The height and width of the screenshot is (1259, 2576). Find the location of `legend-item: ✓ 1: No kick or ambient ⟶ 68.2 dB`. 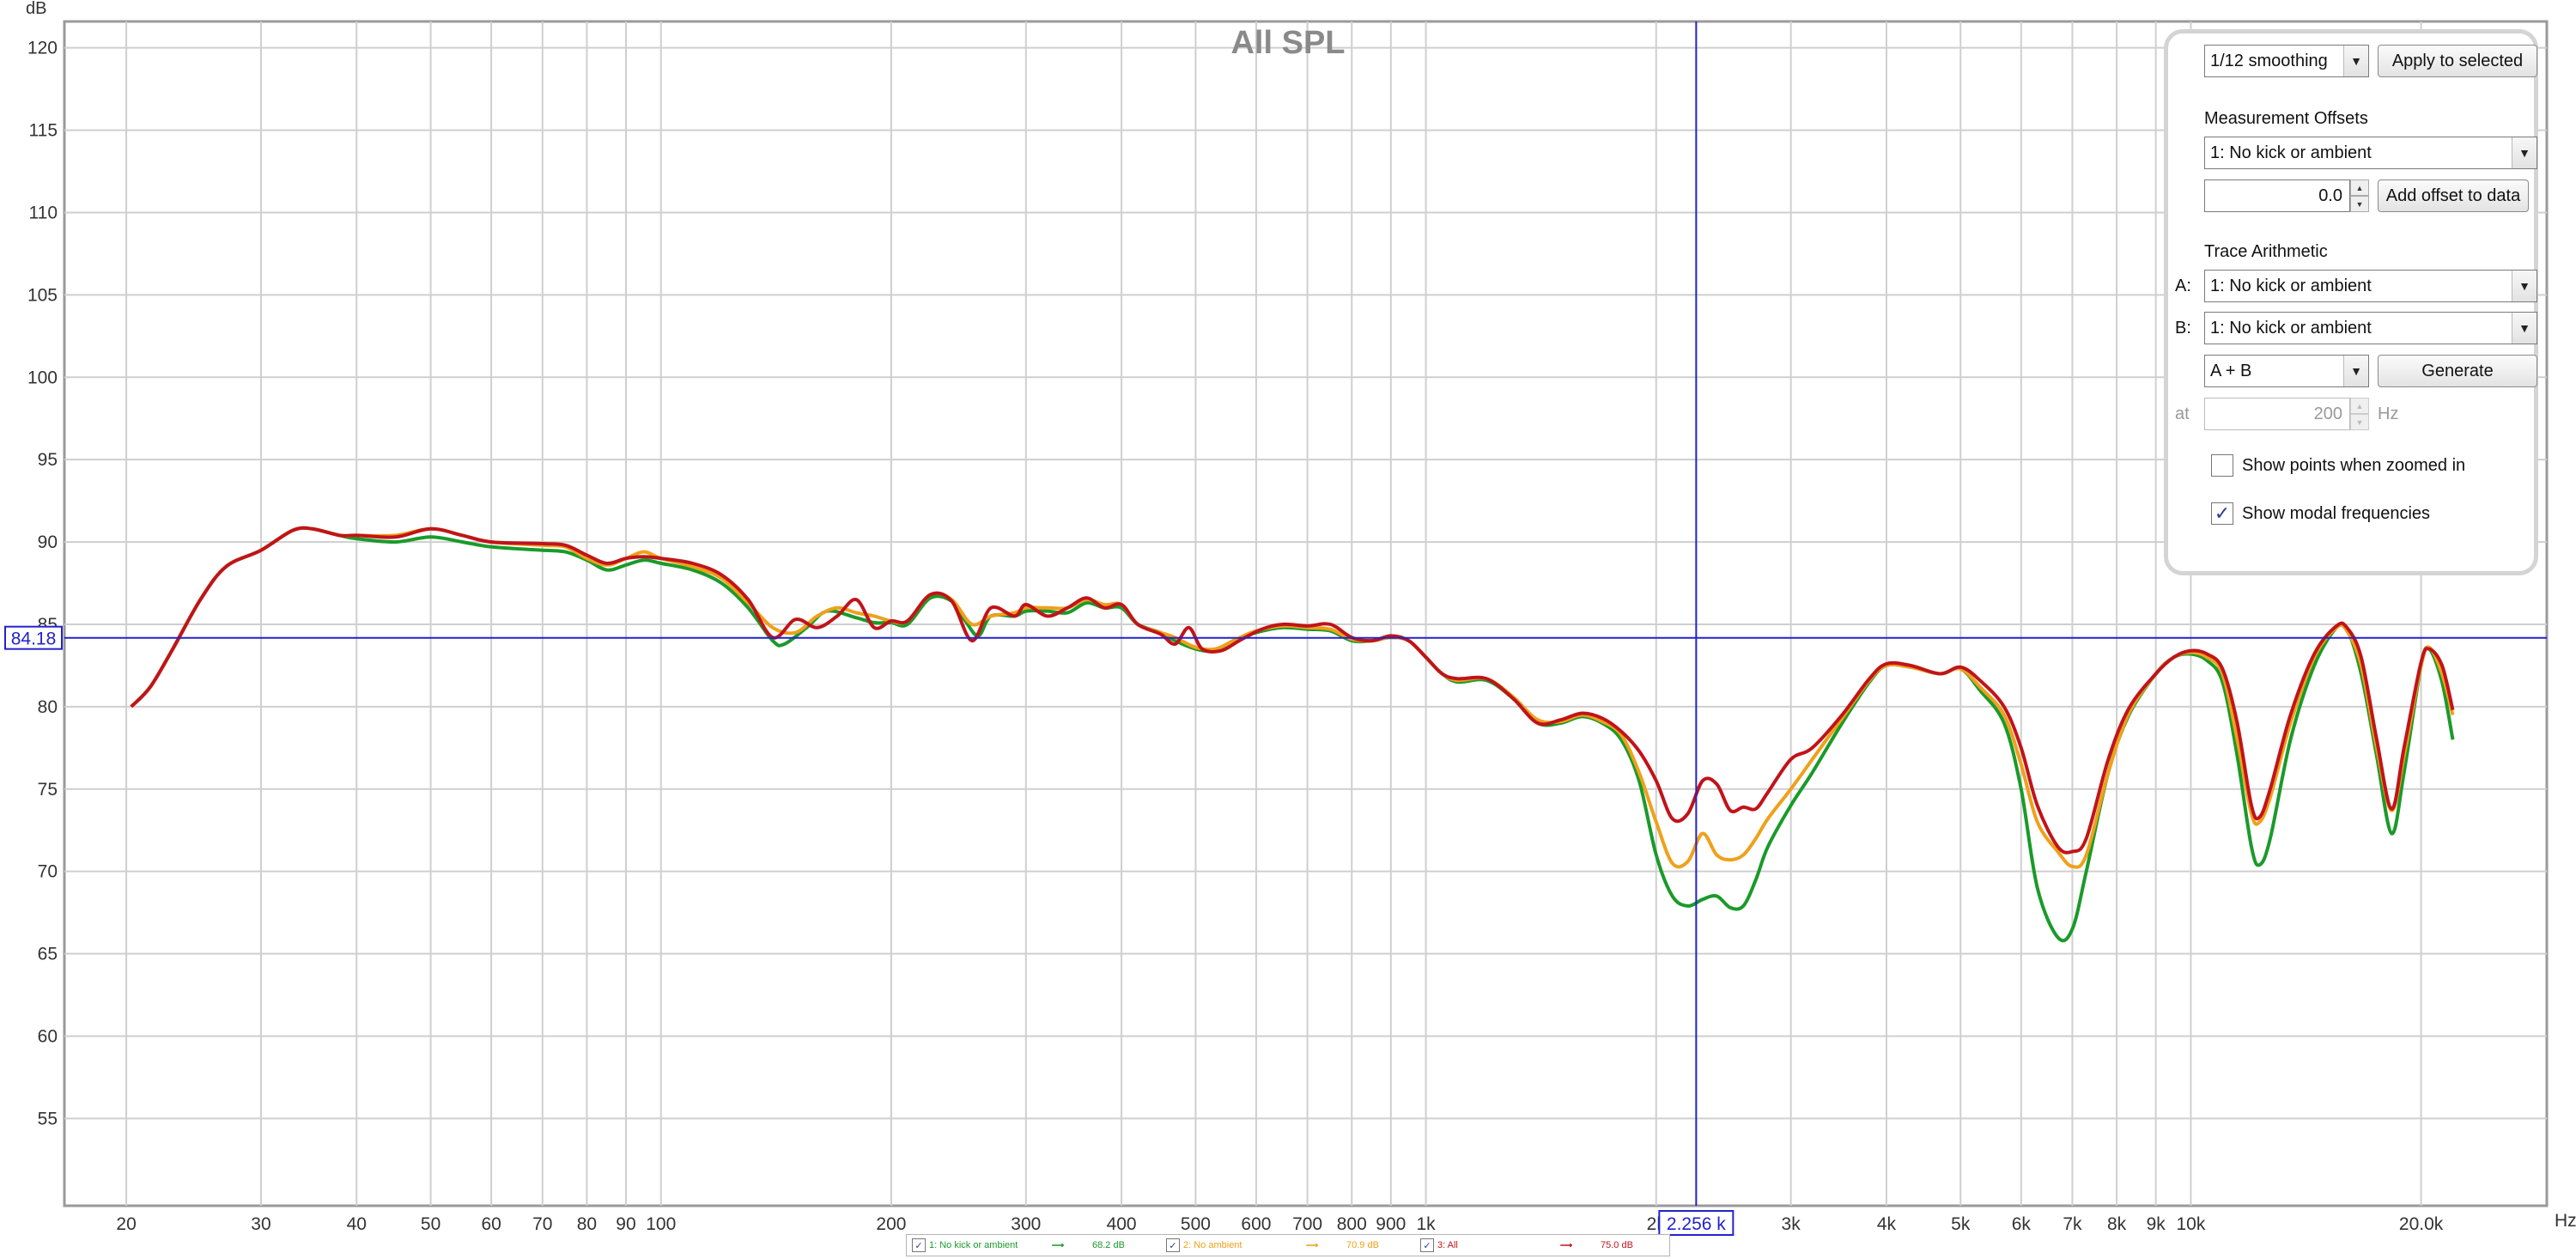

legend-item: ✓ 1: No kick or ambient ⟶ 68.2 dB is located at coordinates (1034, 1245).